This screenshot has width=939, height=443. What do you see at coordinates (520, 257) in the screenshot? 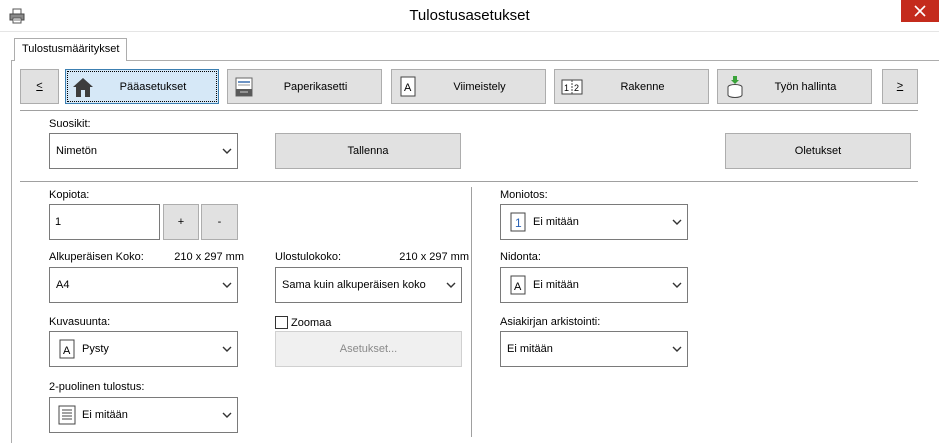
I see `binding-label: Nidonta:` at bounding box center [520, 257].